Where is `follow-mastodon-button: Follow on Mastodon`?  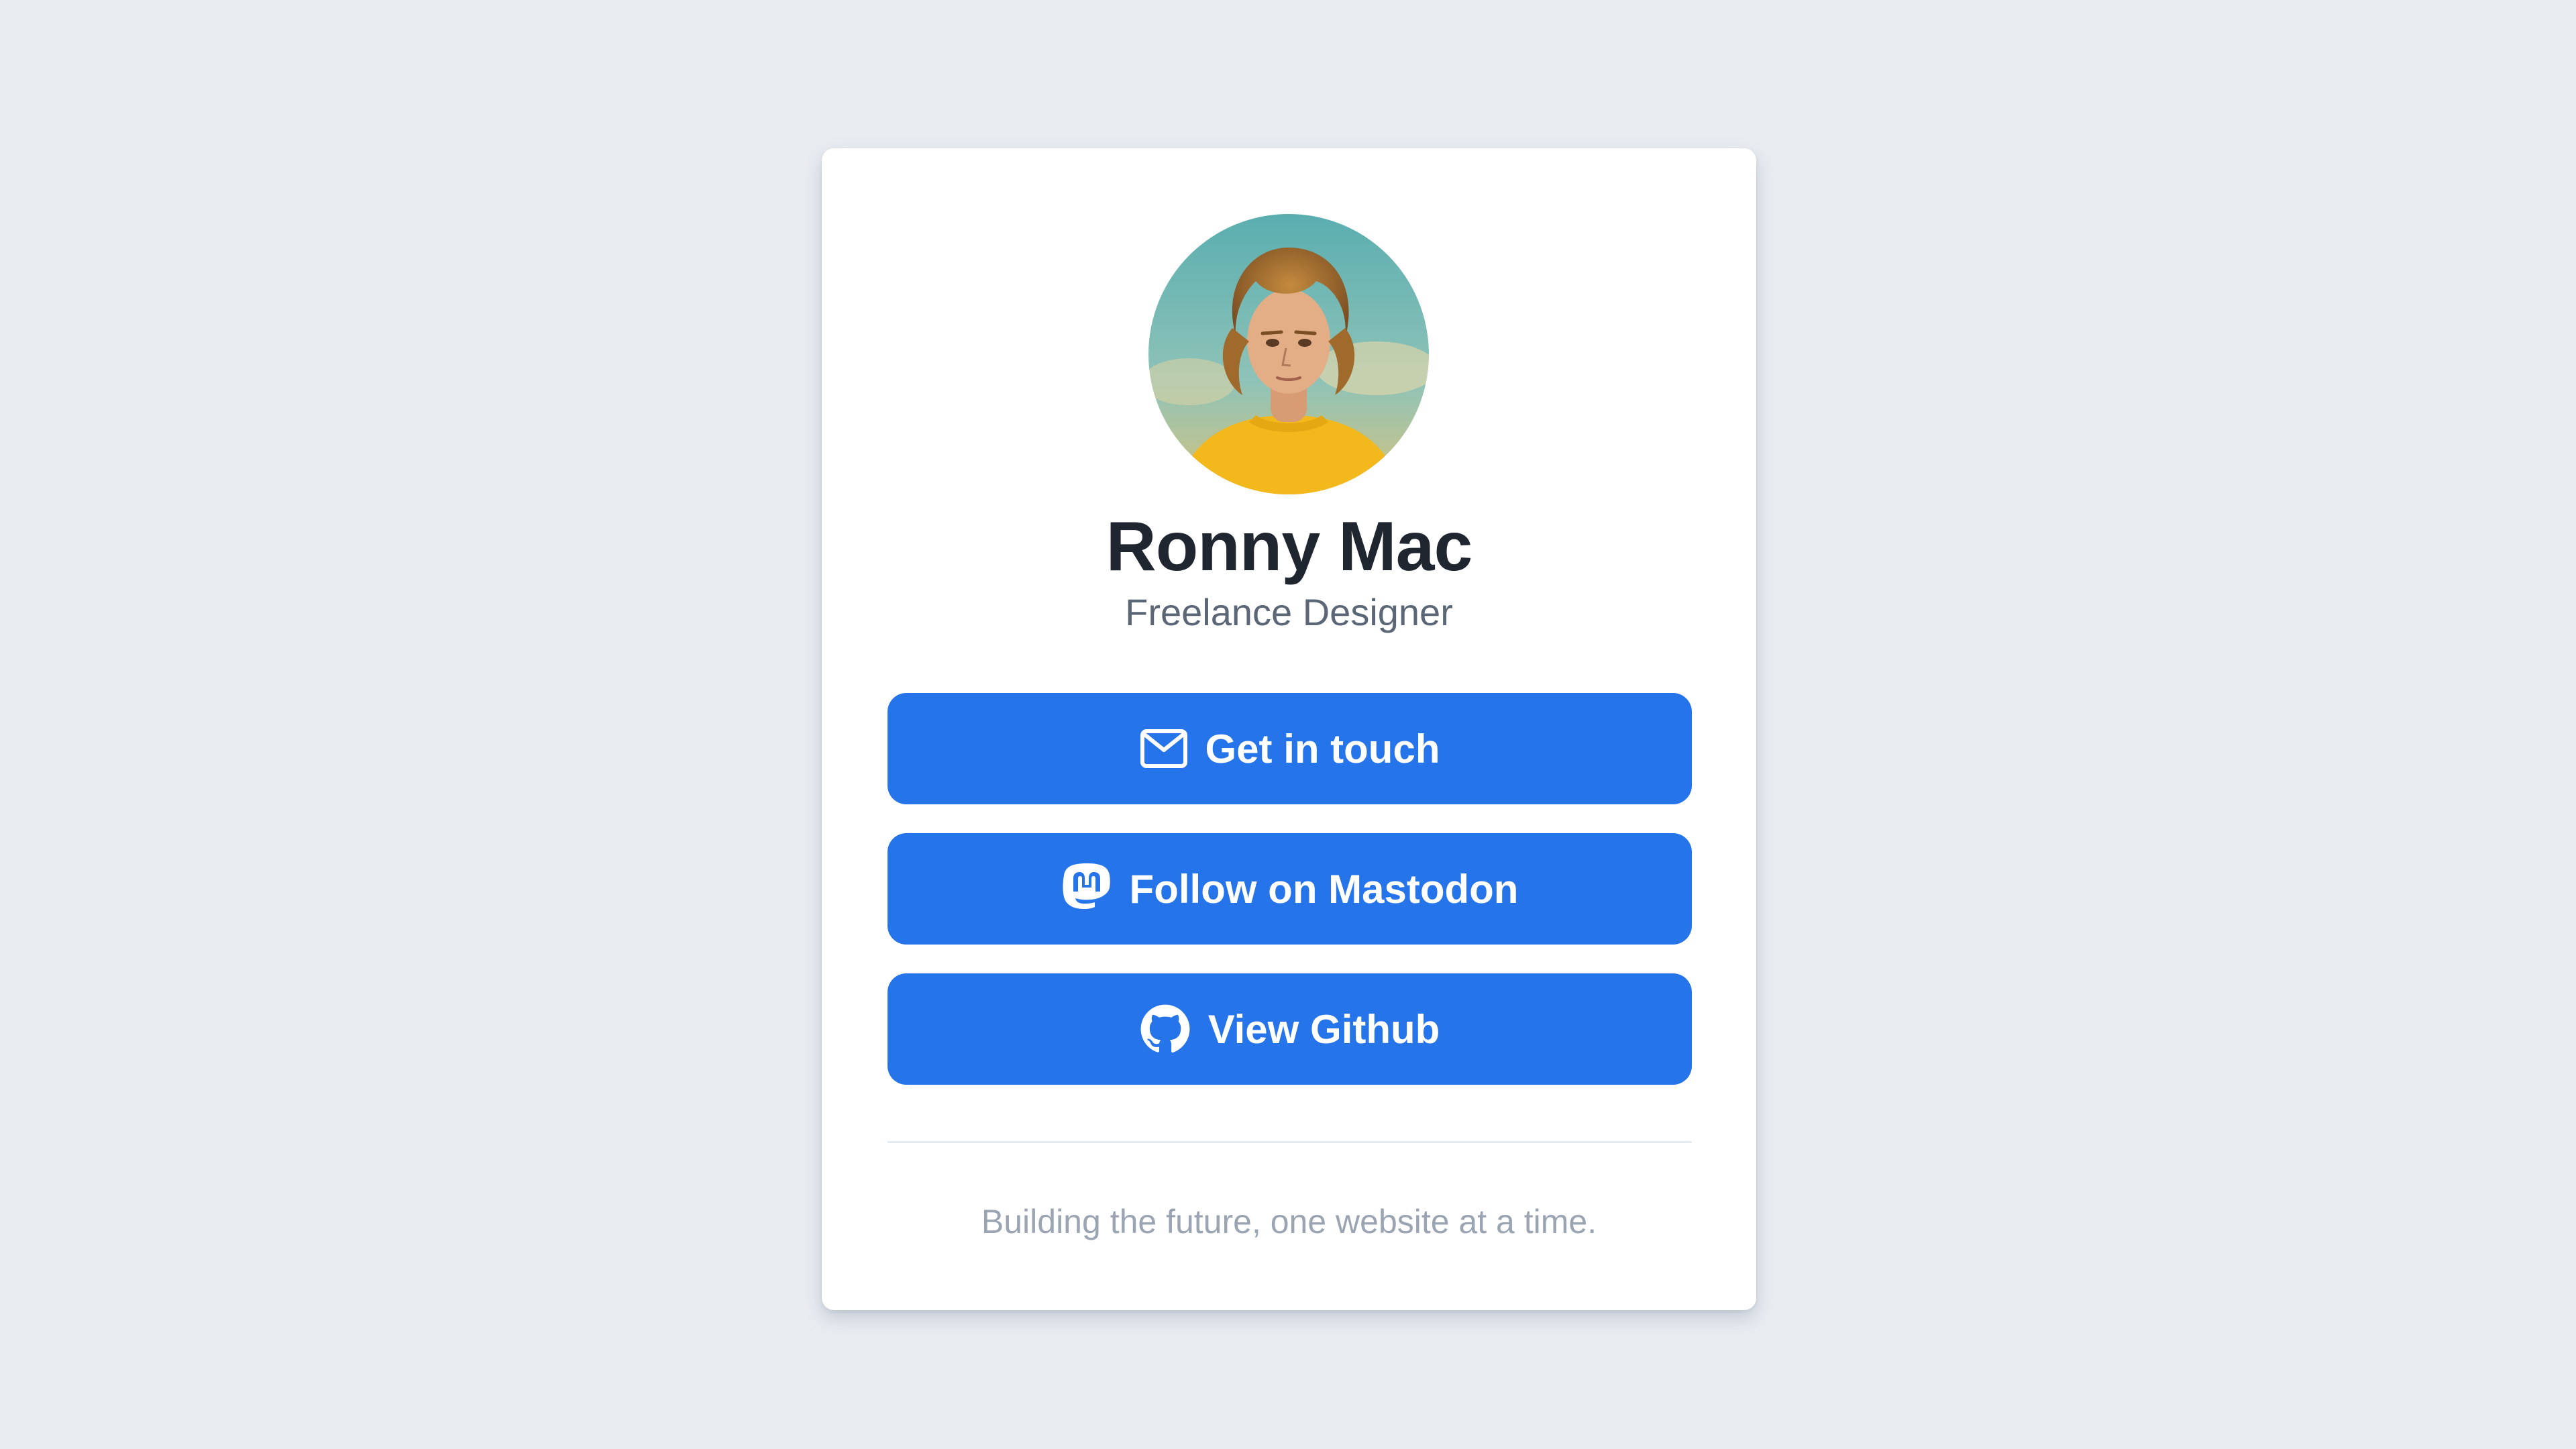
follow-mastodon-button: Follow on Mastodon is located at coordinates (1290, 889).